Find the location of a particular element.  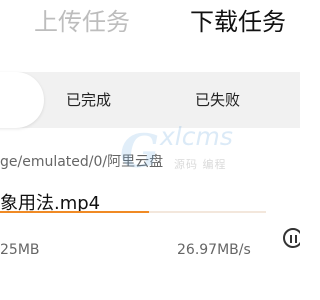

download-progress-fill is located at coordinates (74, 212).